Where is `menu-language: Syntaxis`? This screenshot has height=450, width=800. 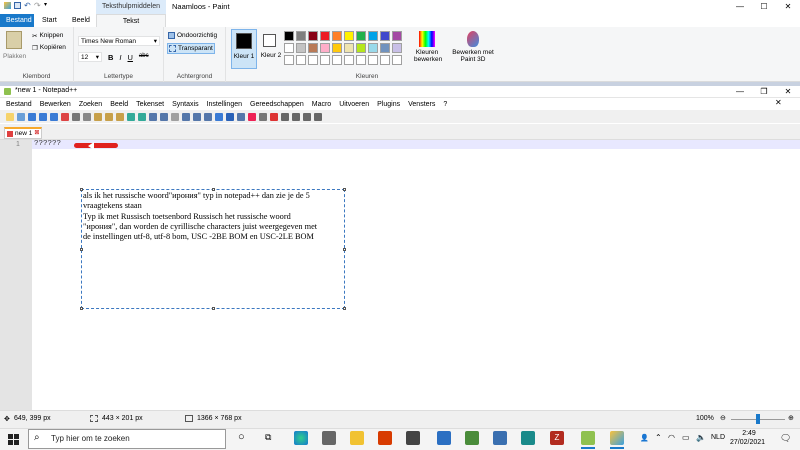
menu-language: Syntaxis is located at coordinates (185, 104).